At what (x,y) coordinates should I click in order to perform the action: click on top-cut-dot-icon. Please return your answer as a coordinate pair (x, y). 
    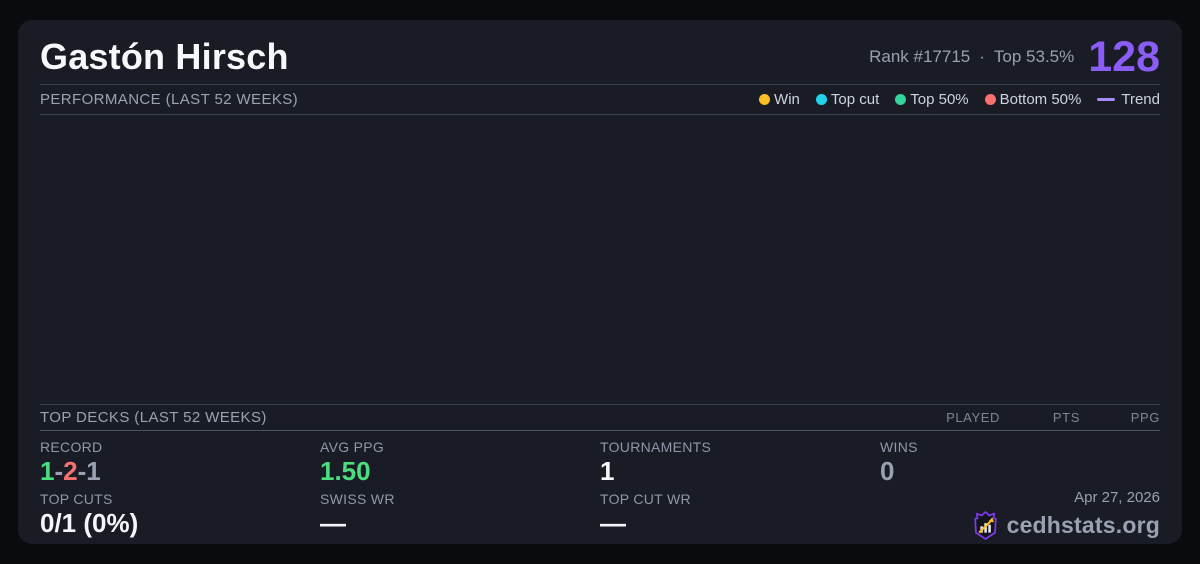
    Looking at the image, I should click on (821, 99).